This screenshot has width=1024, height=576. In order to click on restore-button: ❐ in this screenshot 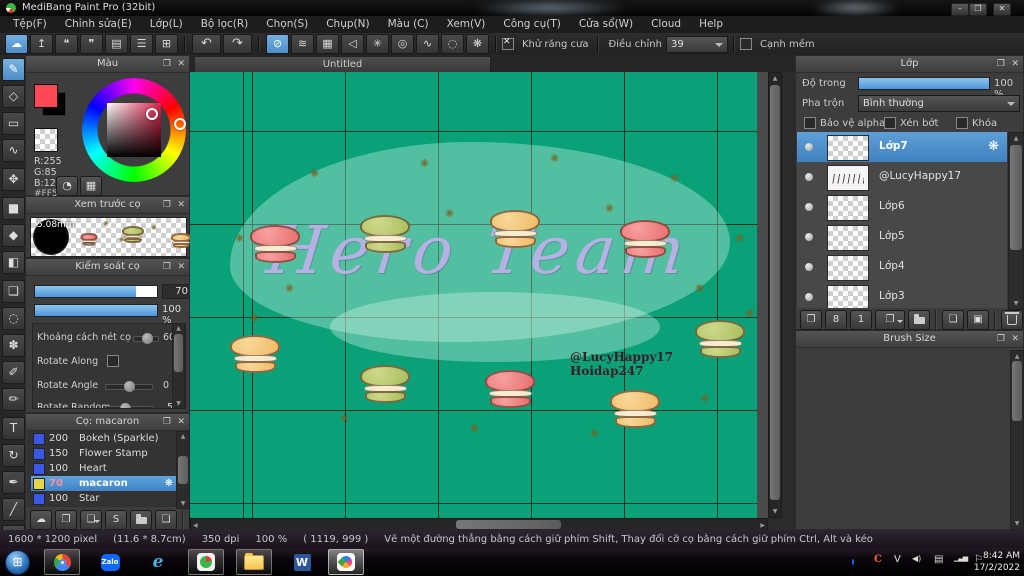, I will do `click(978, 9)`.